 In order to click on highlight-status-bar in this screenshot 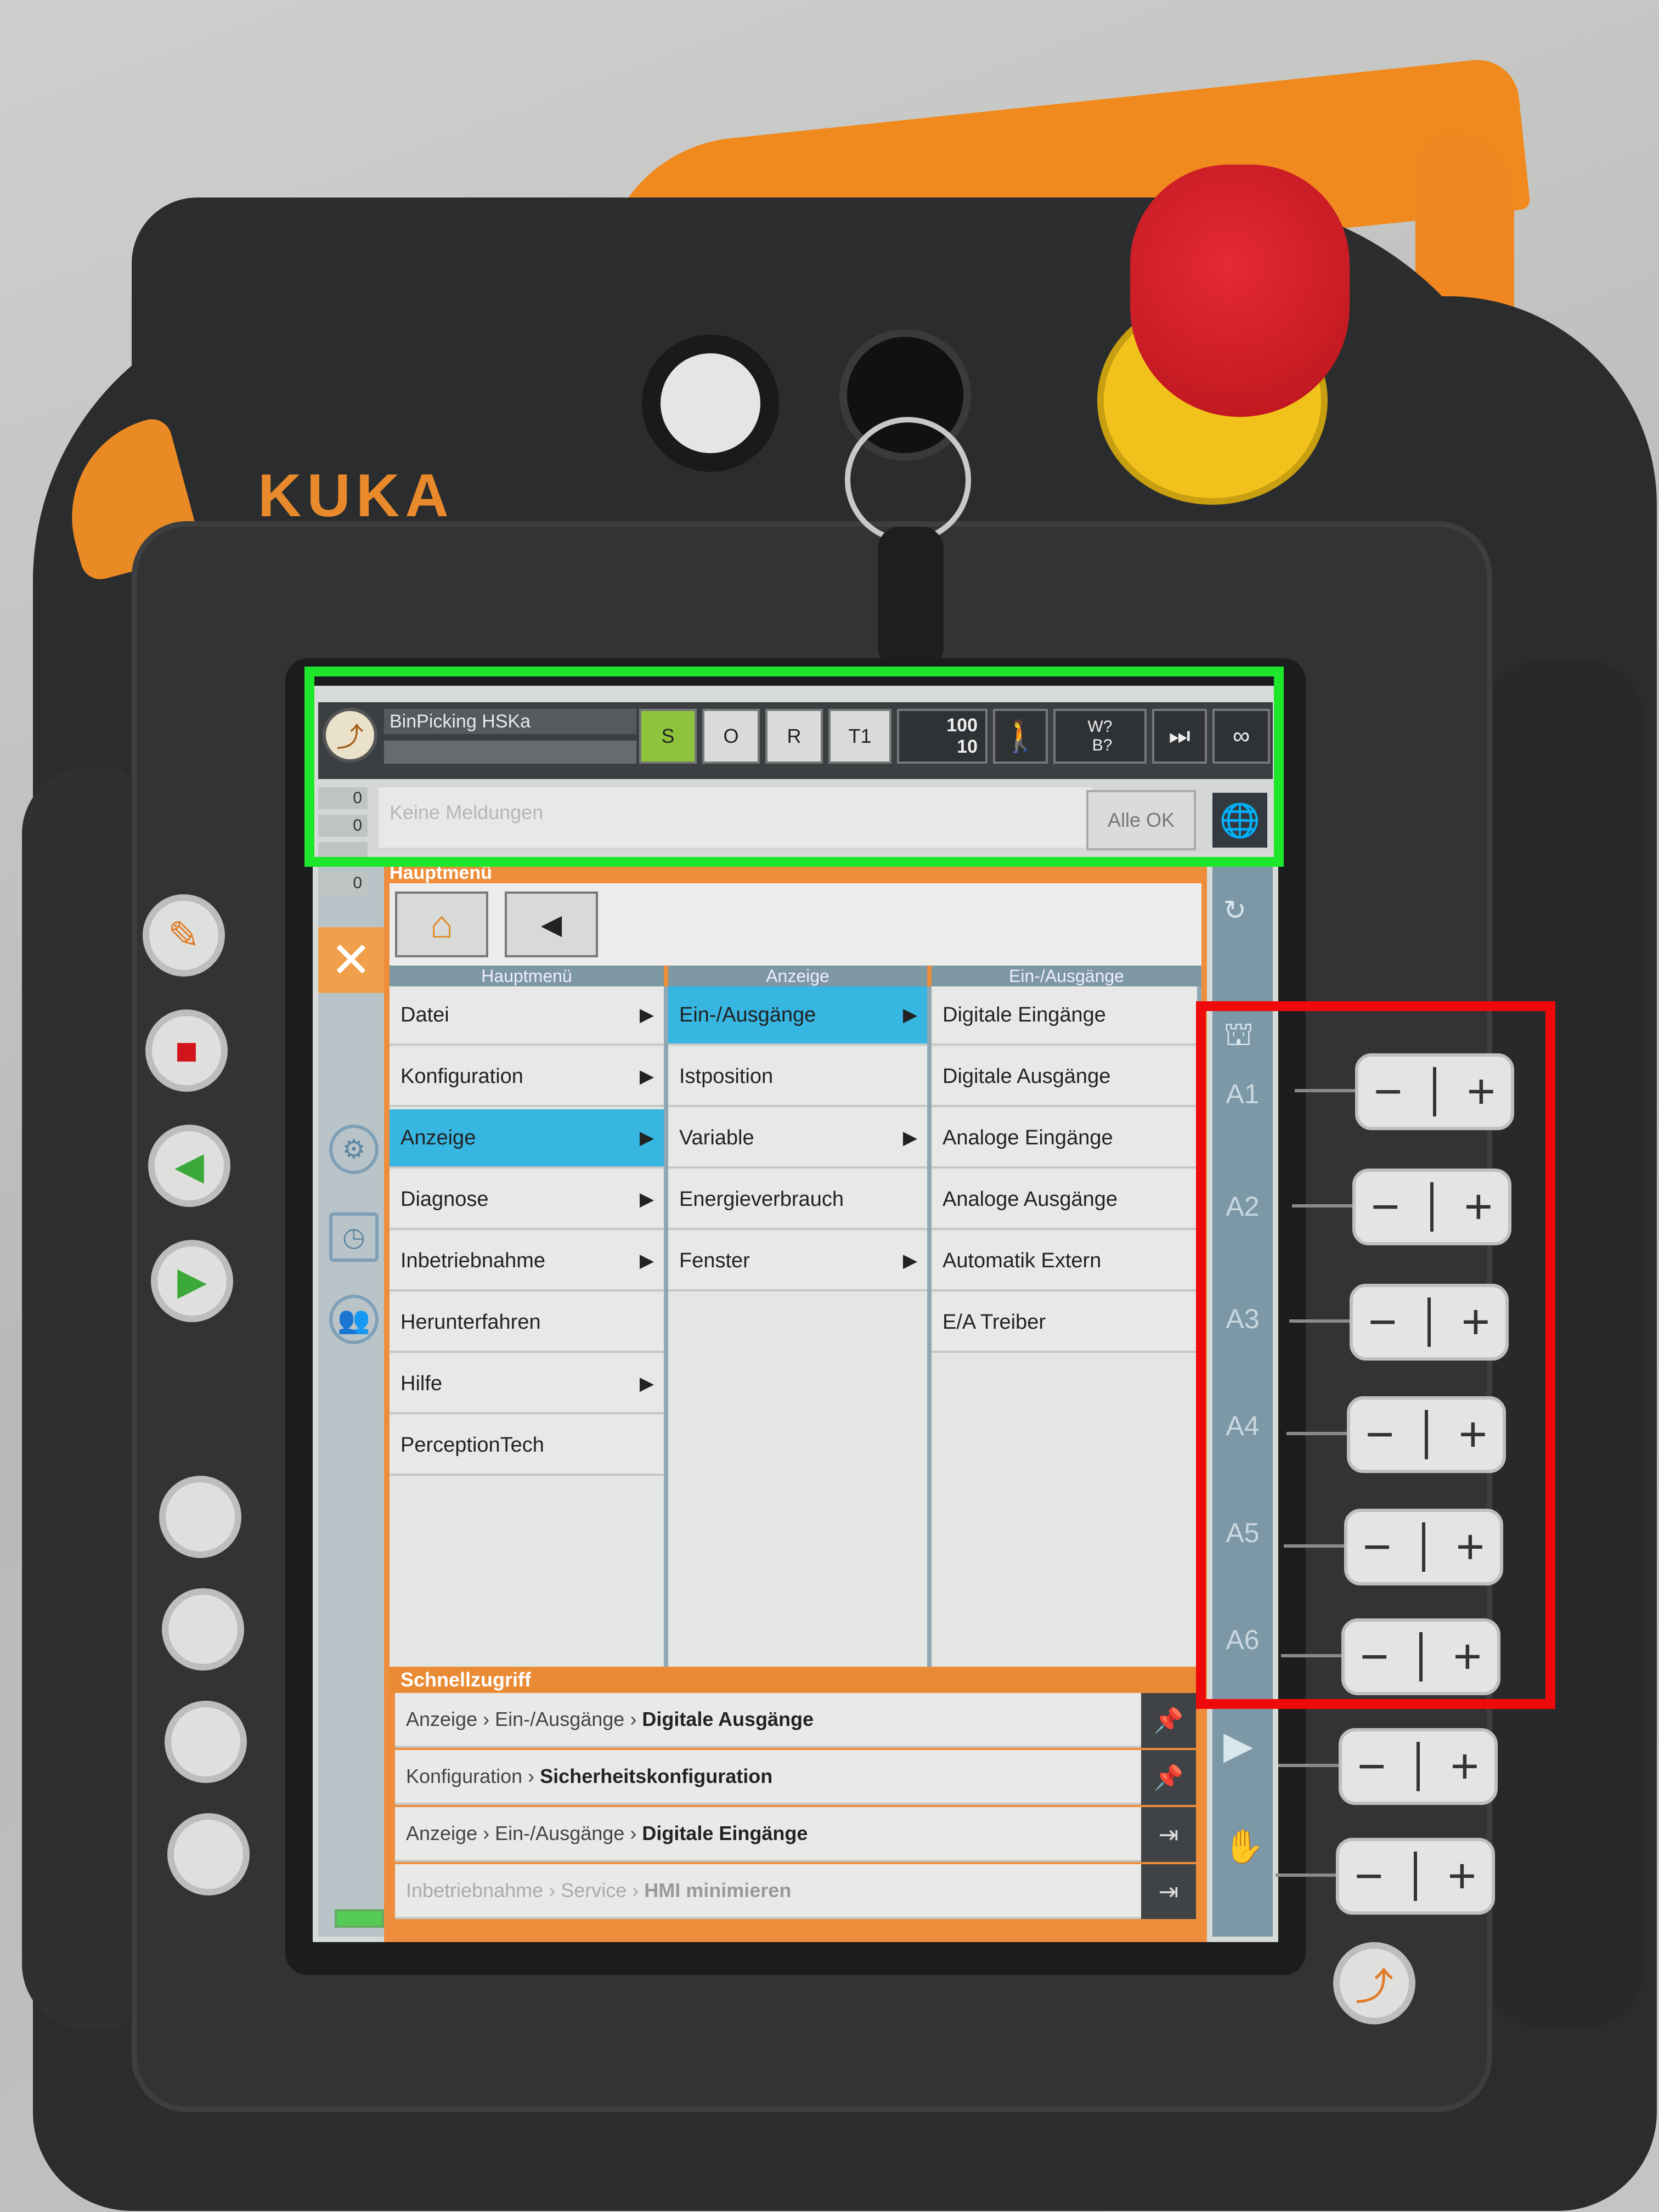, I will do `click(794, 767)`.